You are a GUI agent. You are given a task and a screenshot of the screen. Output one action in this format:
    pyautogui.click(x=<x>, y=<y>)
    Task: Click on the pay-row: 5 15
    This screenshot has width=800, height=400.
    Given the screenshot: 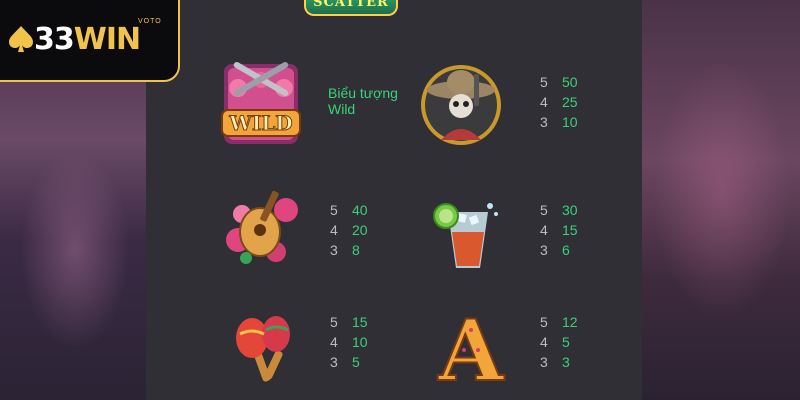 What is the action you would take?
    pyautogui.click(x=349, y=322)
    